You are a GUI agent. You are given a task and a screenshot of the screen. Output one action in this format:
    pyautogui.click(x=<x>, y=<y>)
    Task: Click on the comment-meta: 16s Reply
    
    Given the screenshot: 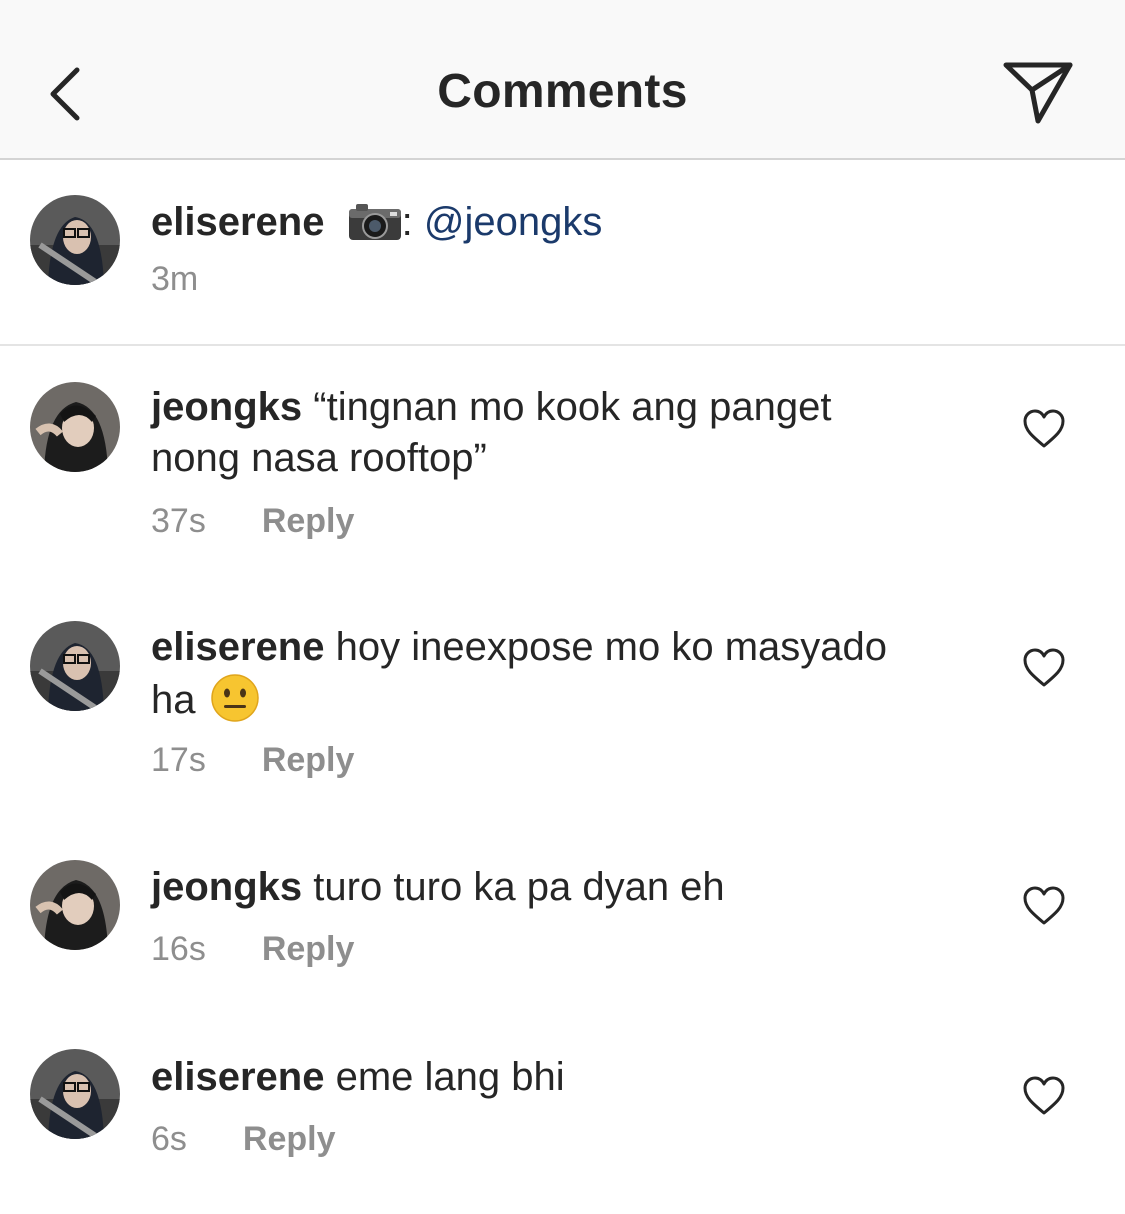 What is the action you would take?
    pyautogui.click(x=252, y=949)
    